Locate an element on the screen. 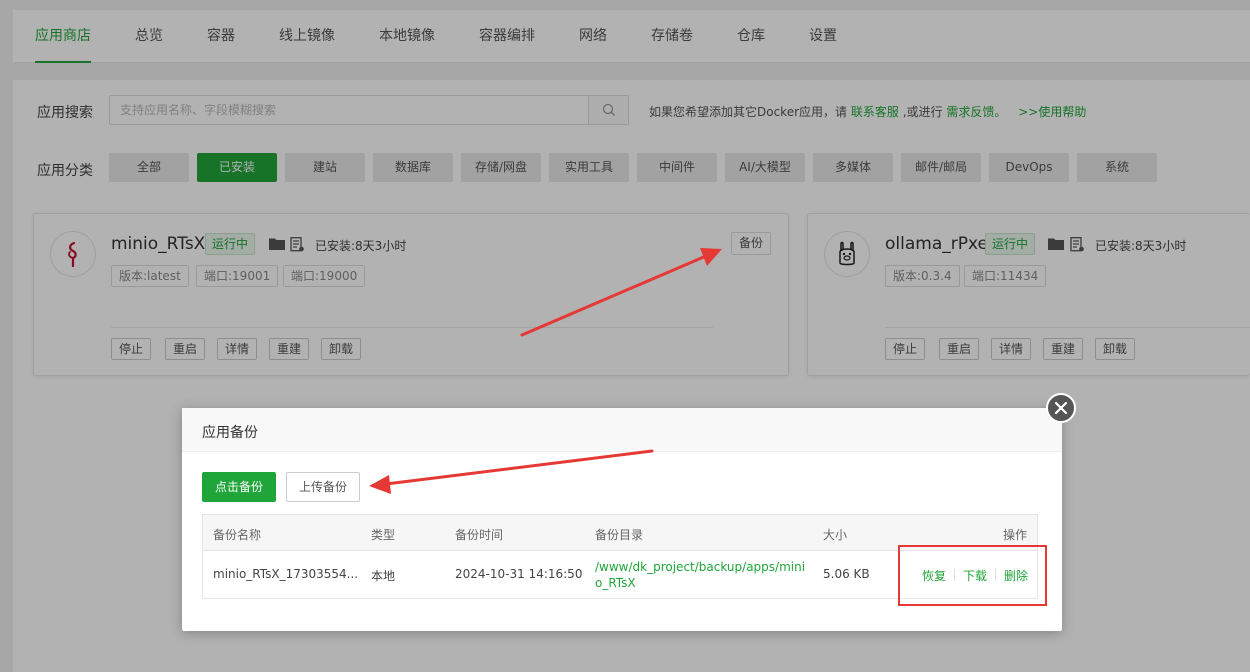  col-name: 备份名称 is located at coordinates (237, 535).